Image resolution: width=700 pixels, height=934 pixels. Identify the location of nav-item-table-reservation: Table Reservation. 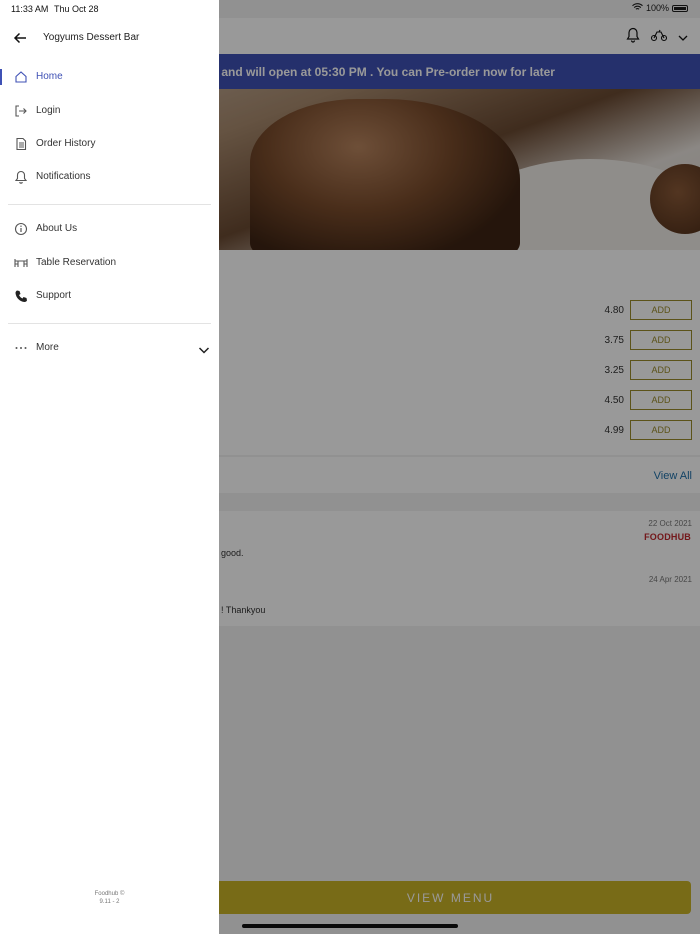
(109, 263).